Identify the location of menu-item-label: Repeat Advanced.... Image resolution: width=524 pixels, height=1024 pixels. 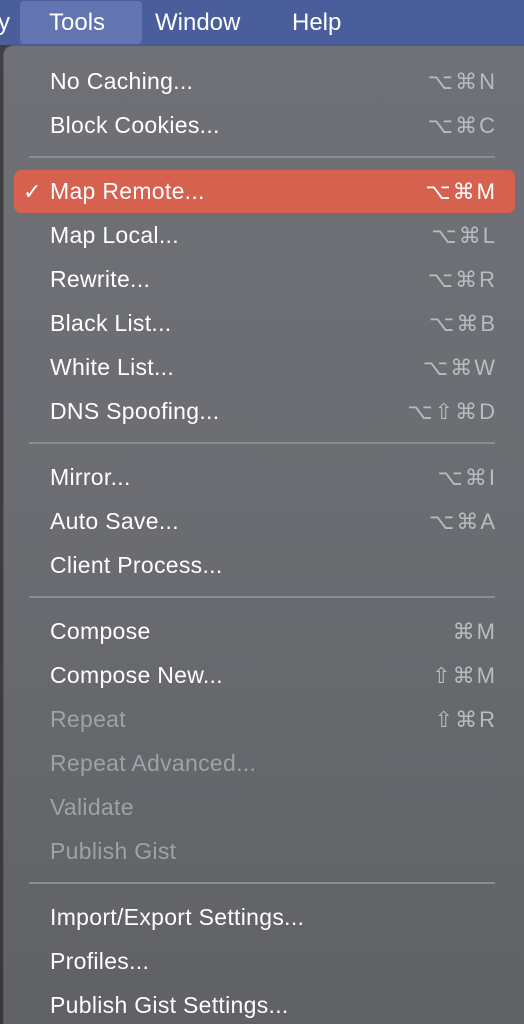
(153, 763).